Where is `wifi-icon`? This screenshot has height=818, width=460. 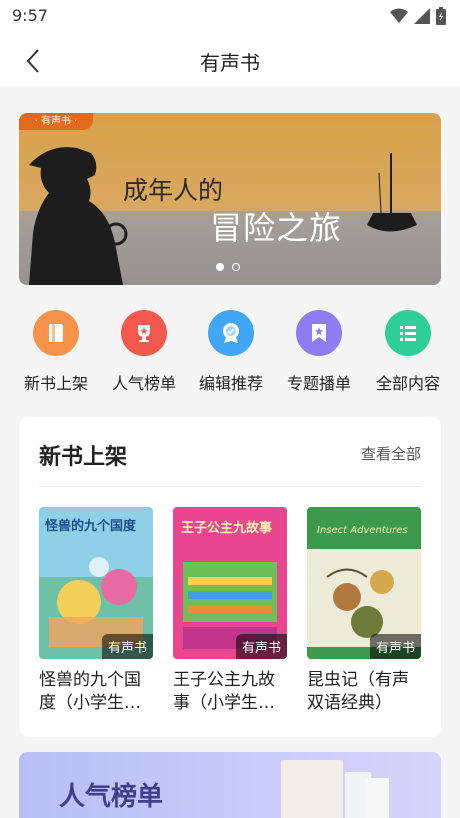 wifi-icon is located at coordinates (399, 15).